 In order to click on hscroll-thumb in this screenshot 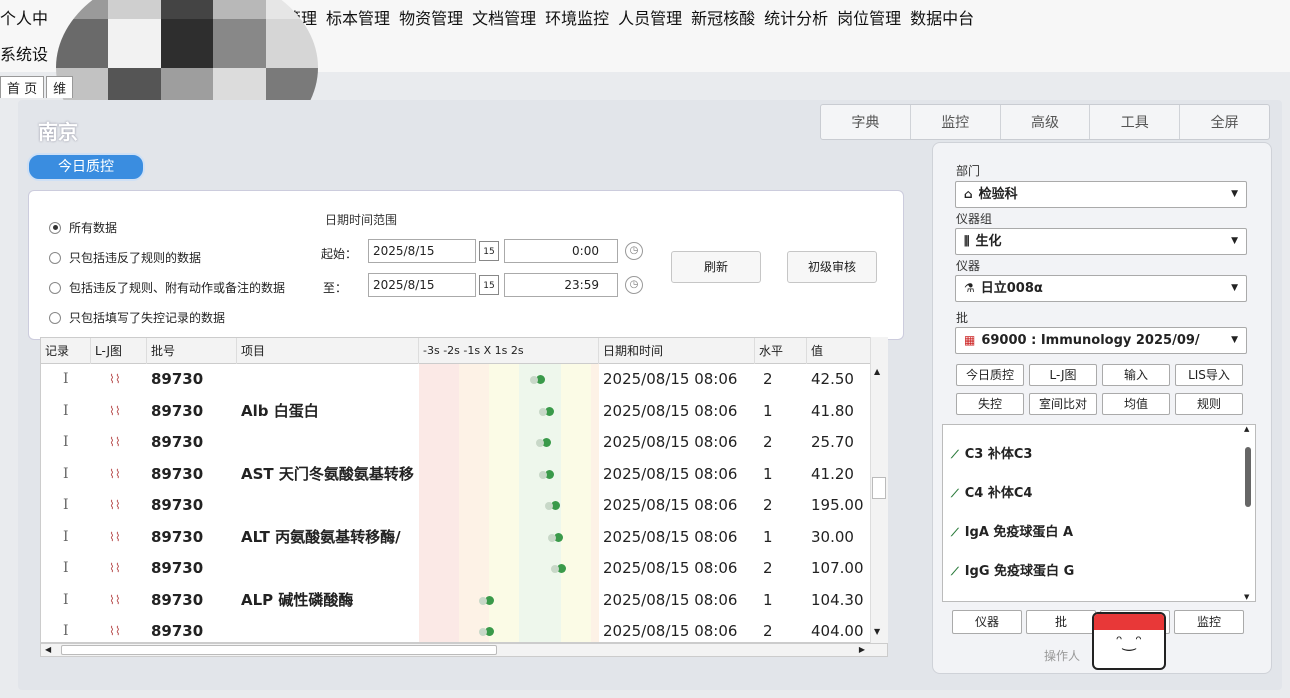, I will do `click(279, 650)`.